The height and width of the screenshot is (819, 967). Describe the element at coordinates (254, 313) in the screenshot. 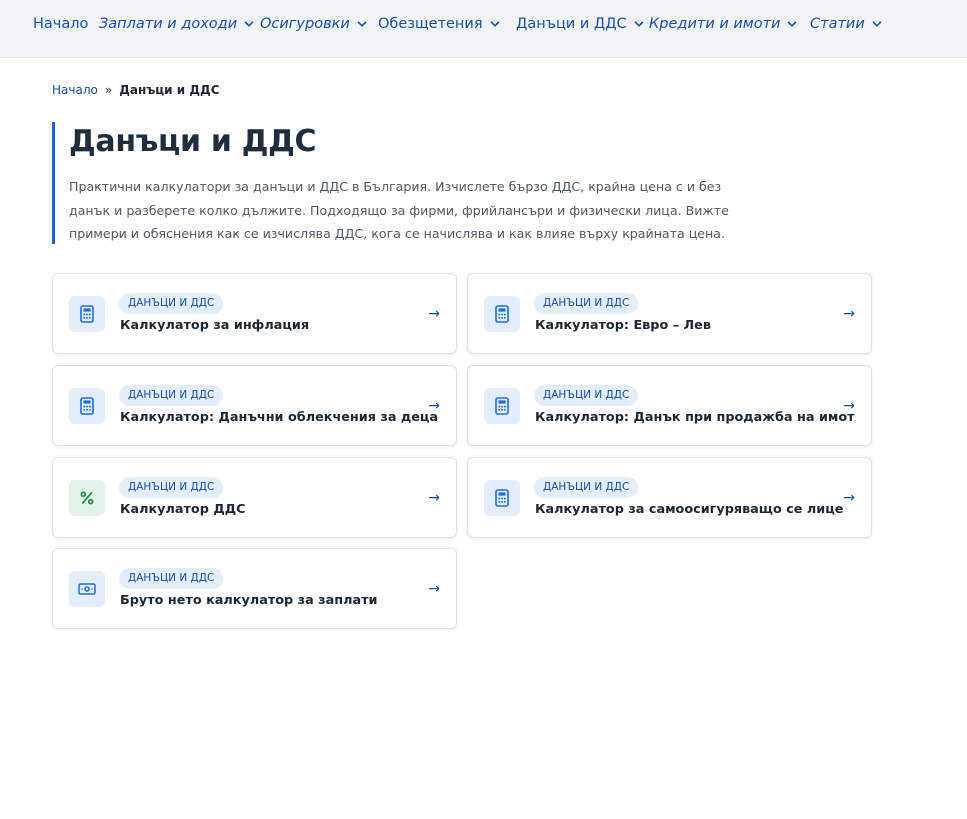

I see `calculator-card: ДАНЪЦИ И ДДС Калкулатор за инфлация →` at that location.